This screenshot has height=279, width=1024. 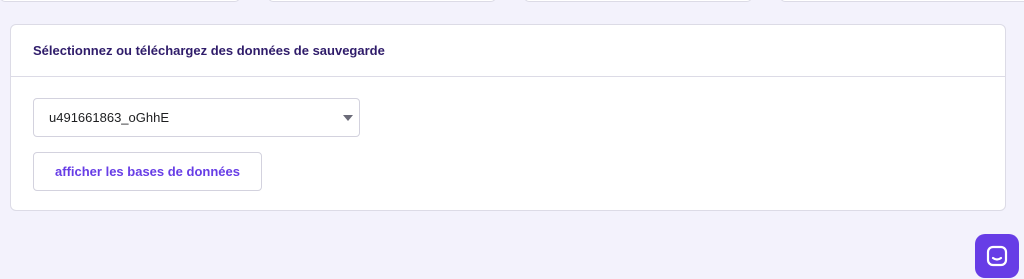 What do you see at coordinates (348, 118) in the screenshot?
I see `caret-down-icon` at bounding box center [348, 118].